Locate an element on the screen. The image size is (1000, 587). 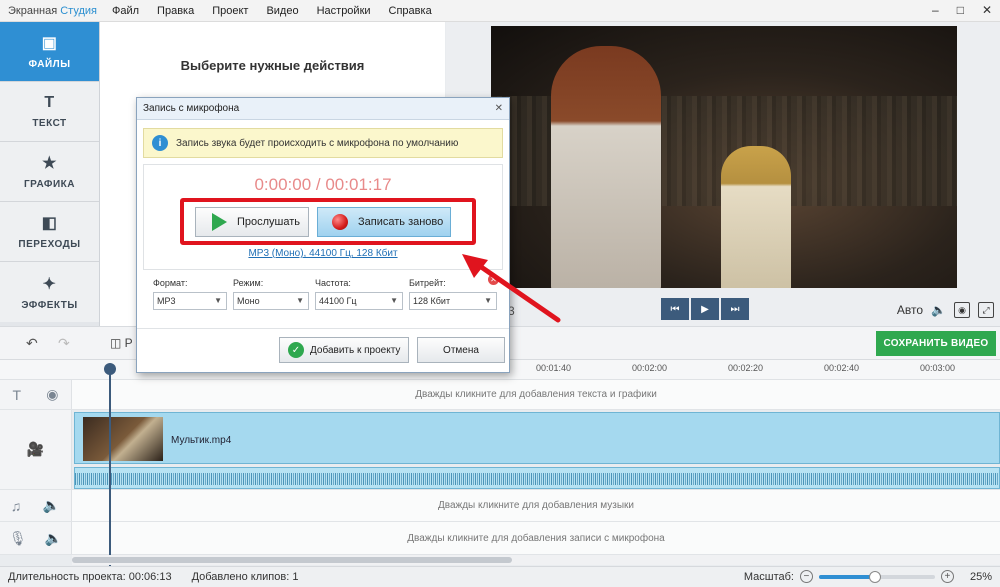
nav-effects: ✦ ЭФФЕКТЫ is located at coordinates (49, 292).